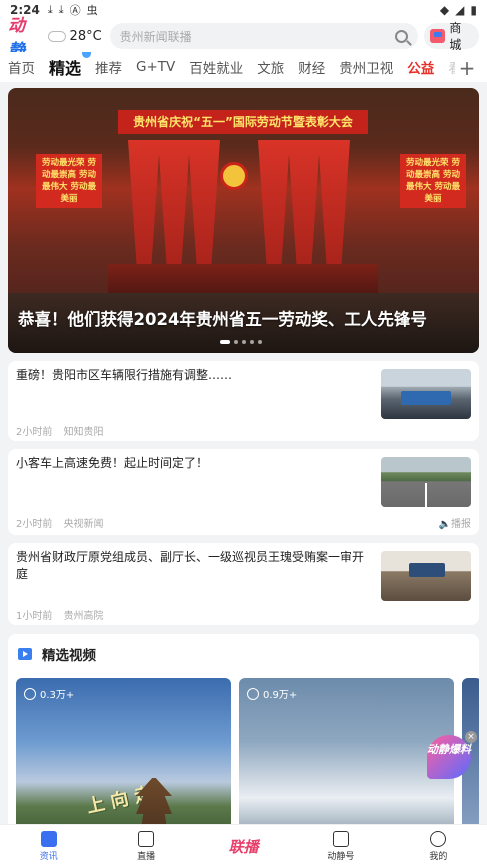 The height and width of the screenshot is (867, 487). Describe the element at coordinates (56, 36) in the screenshot. I see `cloud-icon` at that location.